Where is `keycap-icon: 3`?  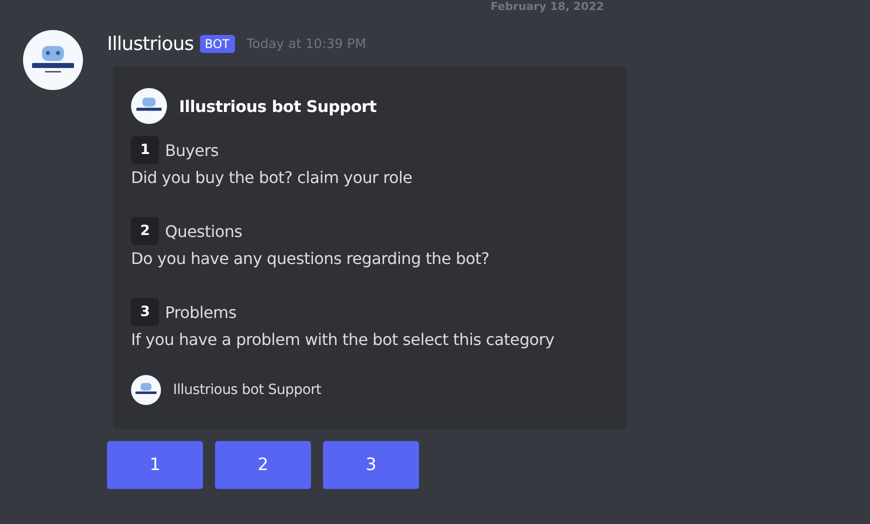 keycap-icon: 3 is located at coordinates (145, 312).